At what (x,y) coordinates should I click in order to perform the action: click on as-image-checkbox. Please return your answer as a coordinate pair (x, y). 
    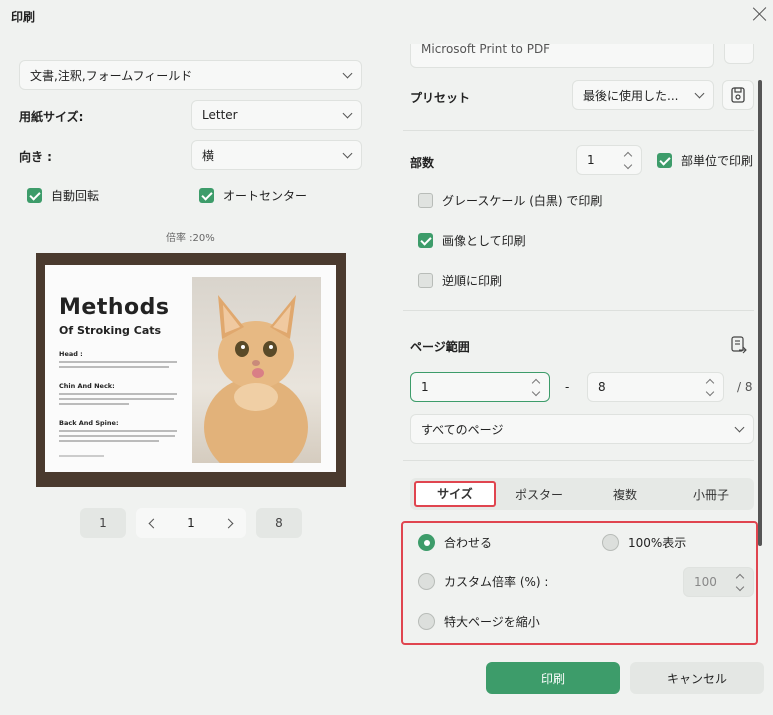
    Looking at the image, I should click on (425, 240).